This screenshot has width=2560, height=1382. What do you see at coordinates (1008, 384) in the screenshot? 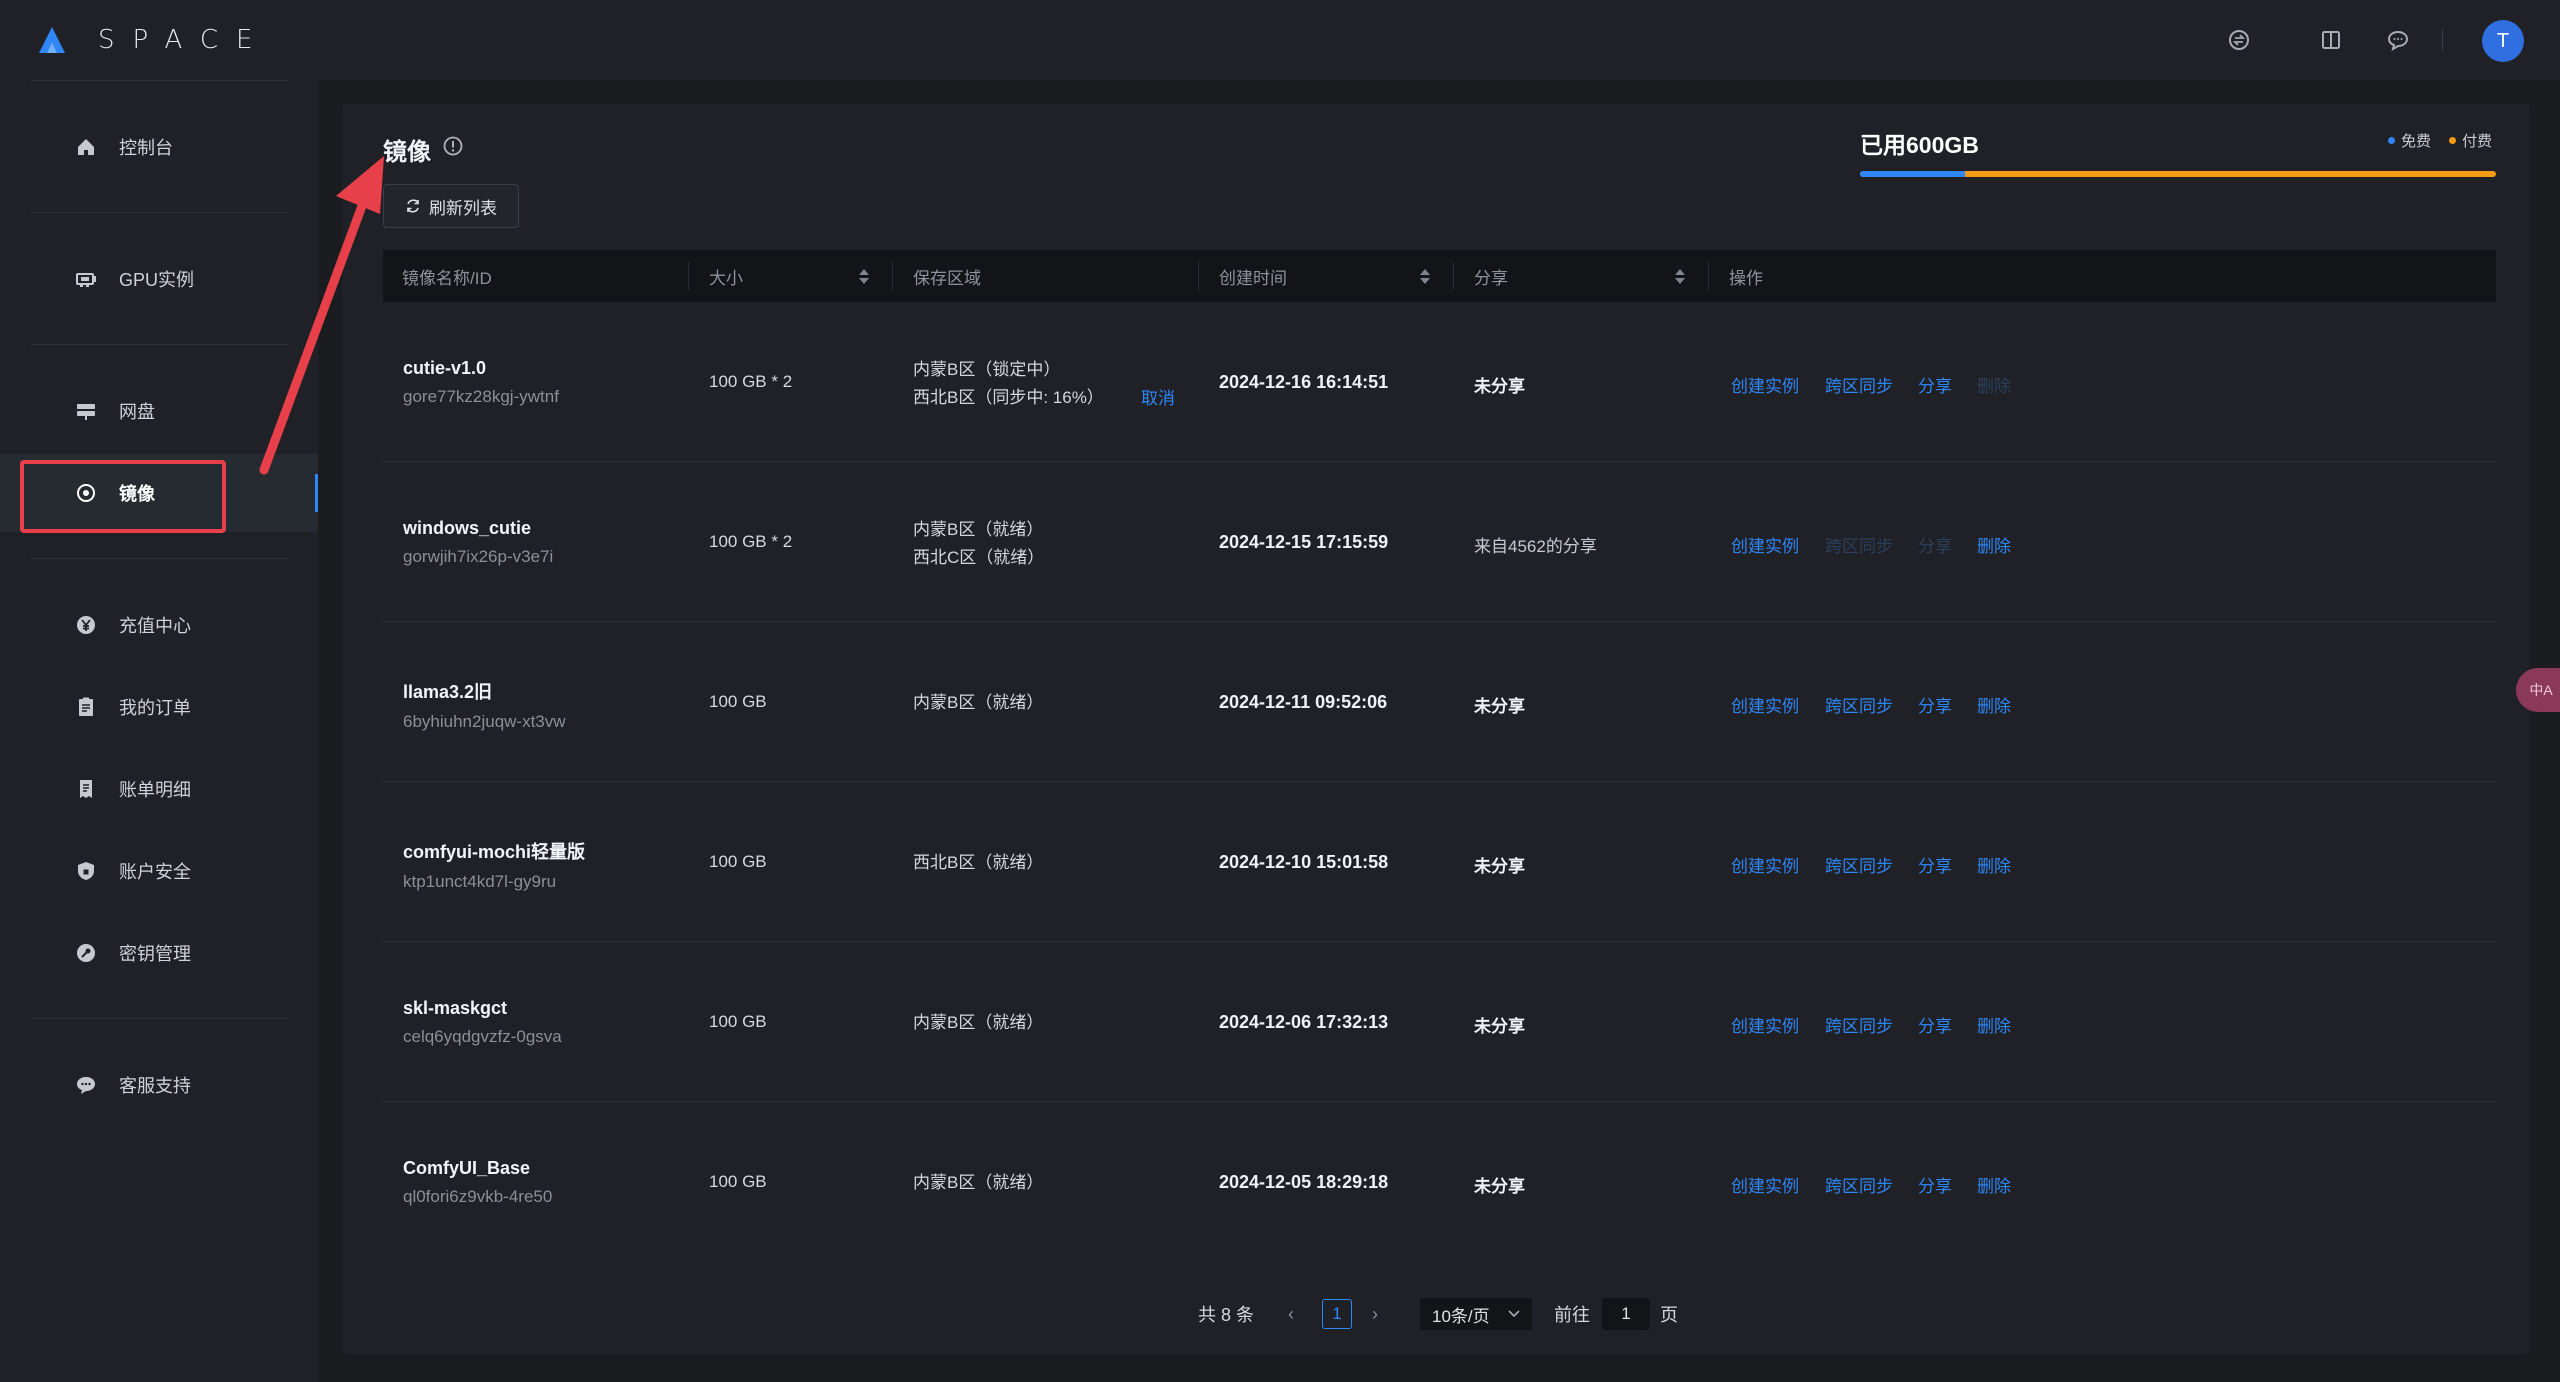
I see `region-cell: 内蒙B区（锁定中） 西北B区（同步中: 16%）` at bounding box center [1008, 384].